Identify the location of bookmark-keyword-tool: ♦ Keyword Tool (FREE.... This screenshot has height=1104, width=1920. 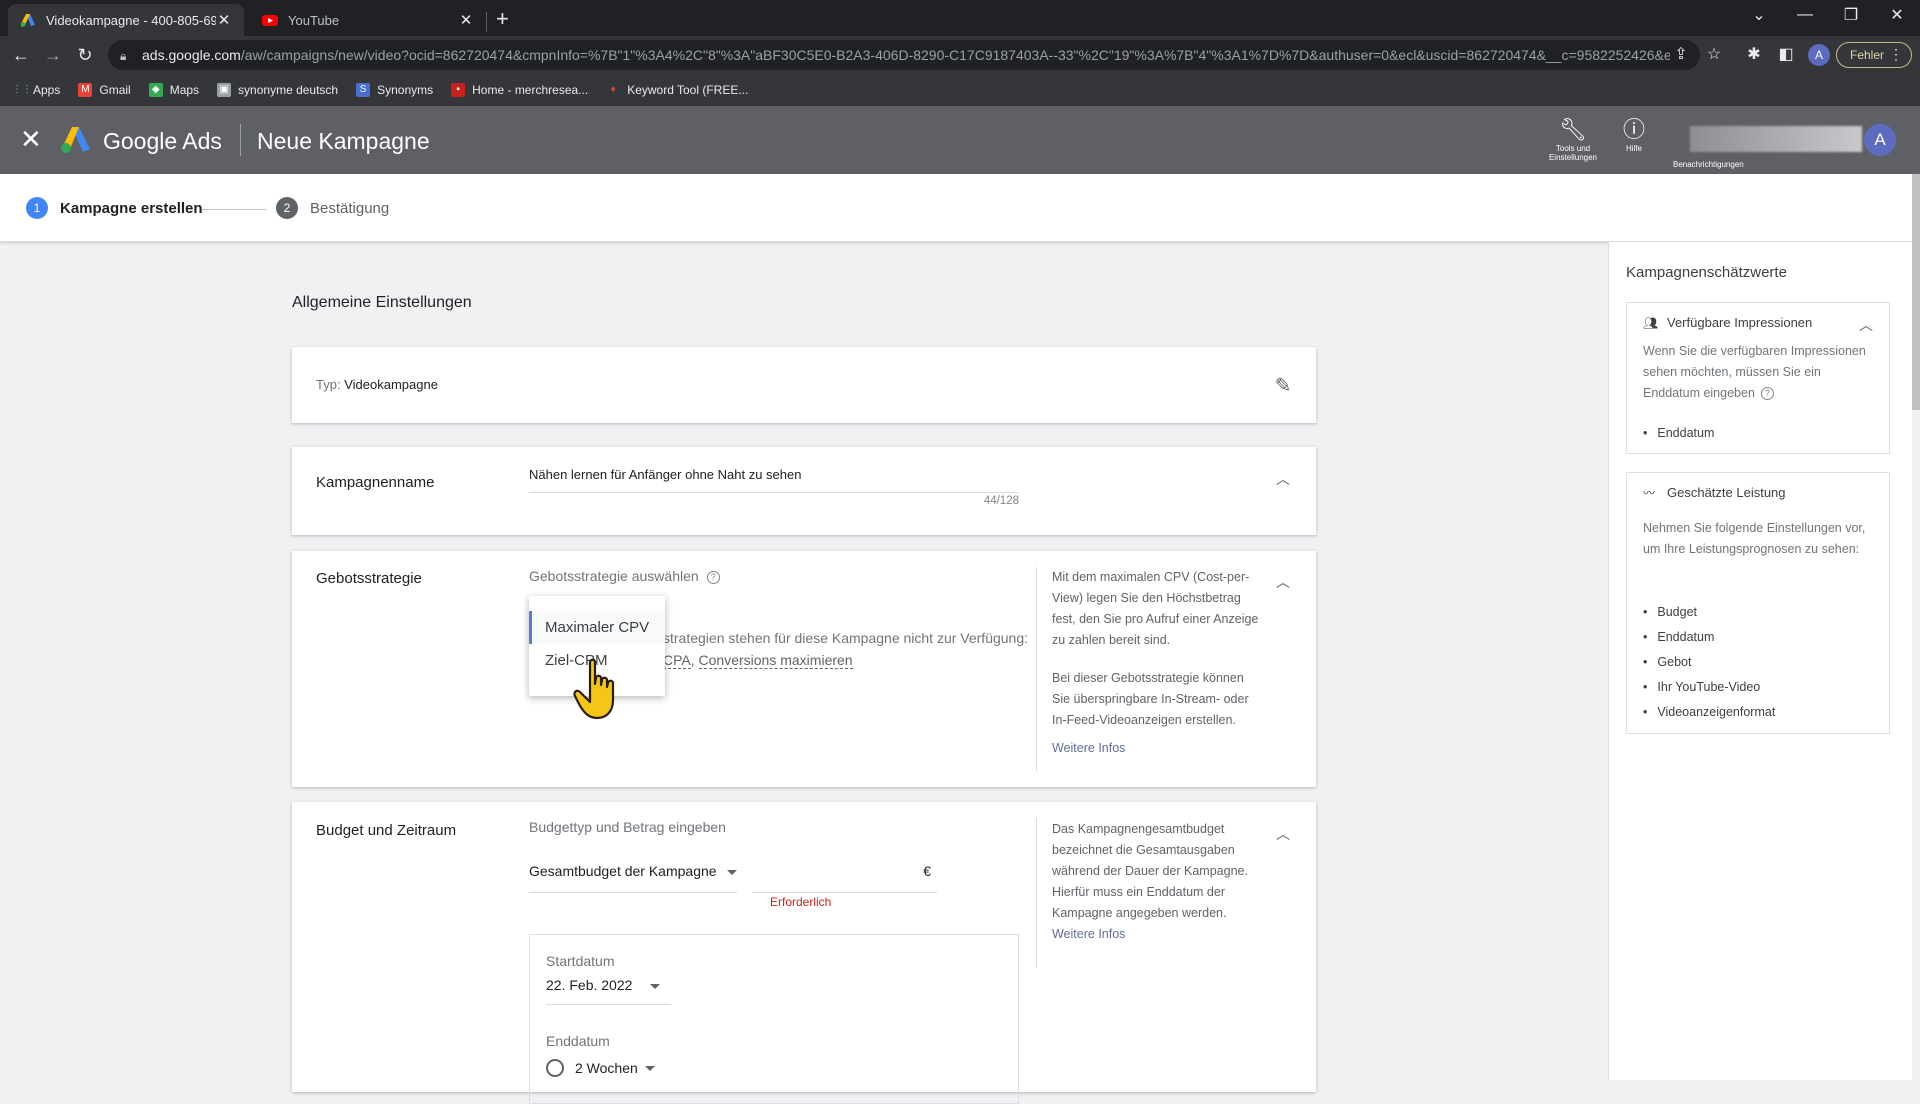
(677, 90).